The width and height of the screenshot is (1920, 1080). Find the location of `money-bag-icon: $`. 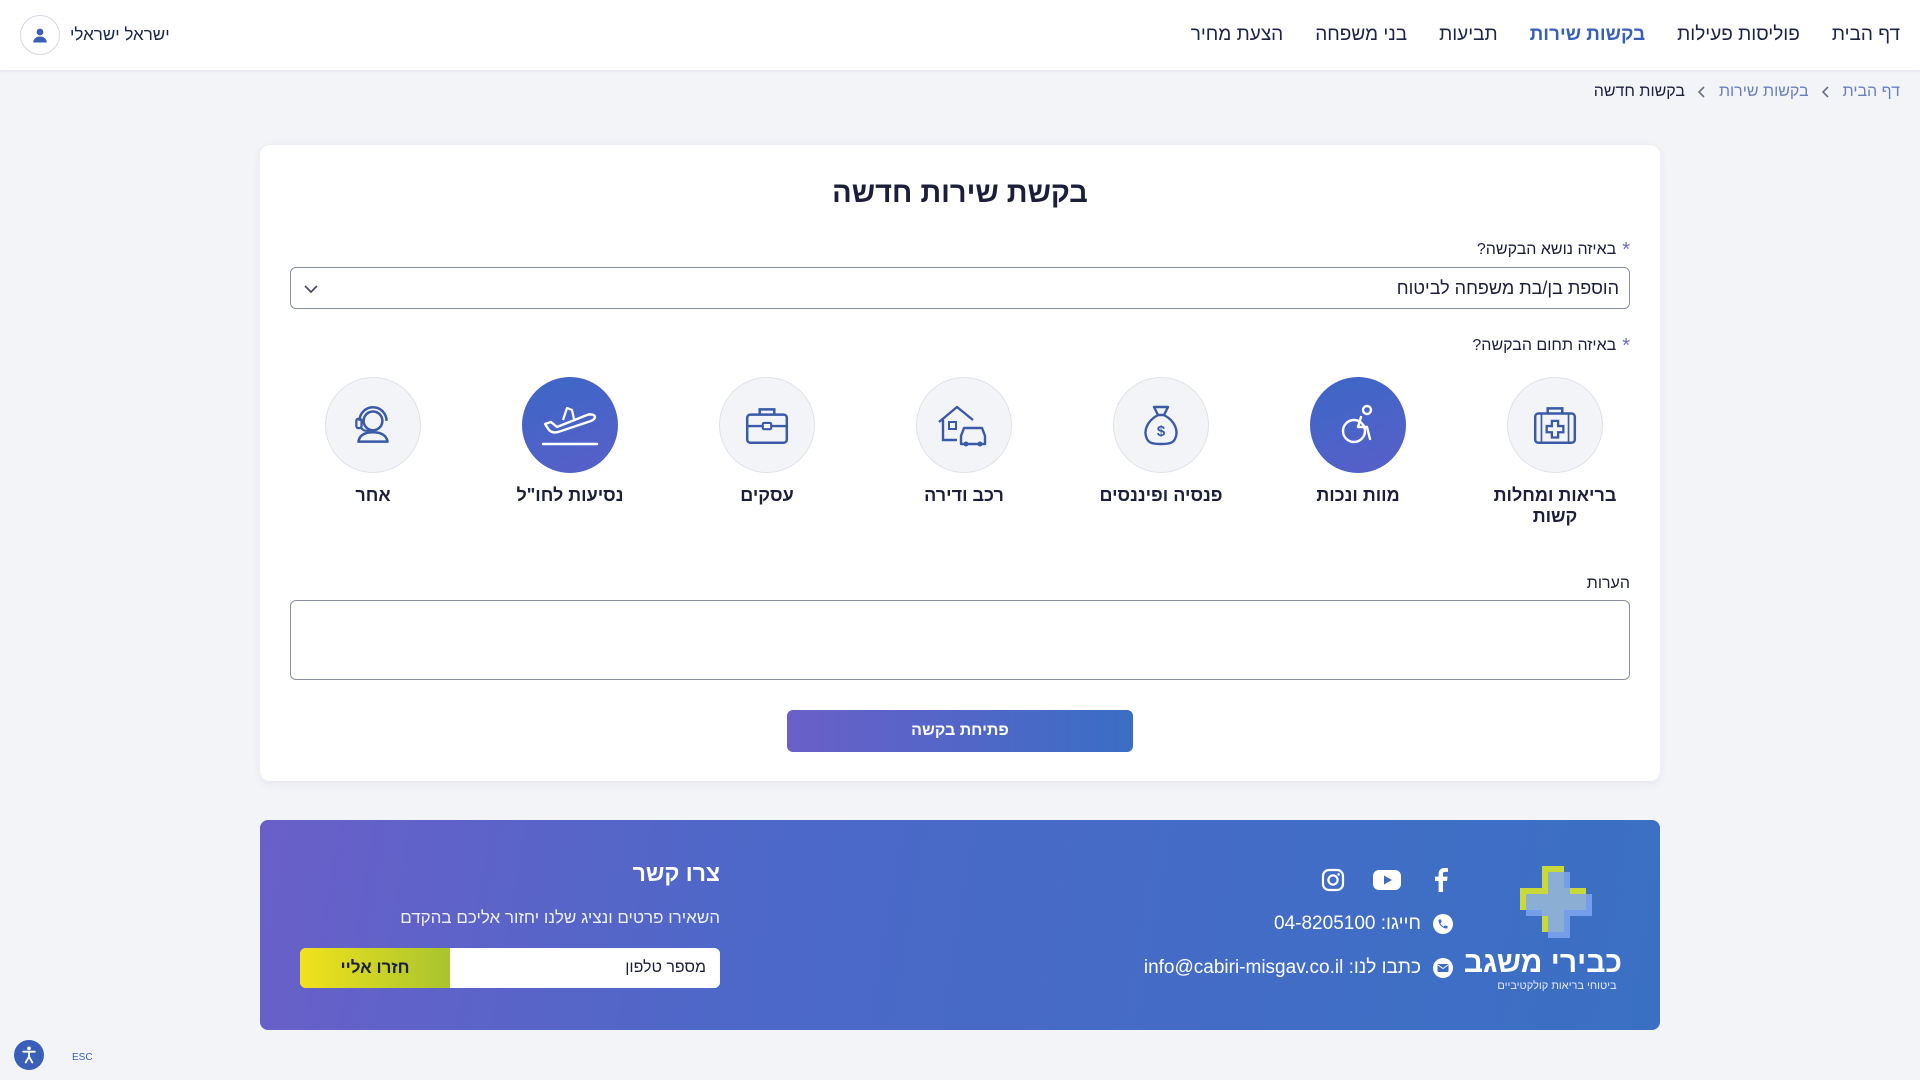

money-bag-icon: $ is located at coordinates (1161, 425).